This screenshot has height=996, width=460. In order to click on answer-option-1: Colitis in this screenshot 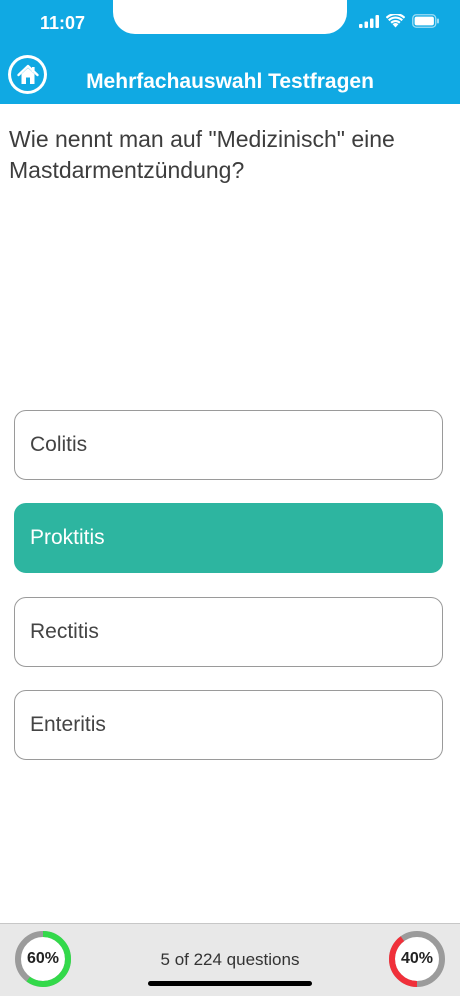, I will do `click(228, 445)`.